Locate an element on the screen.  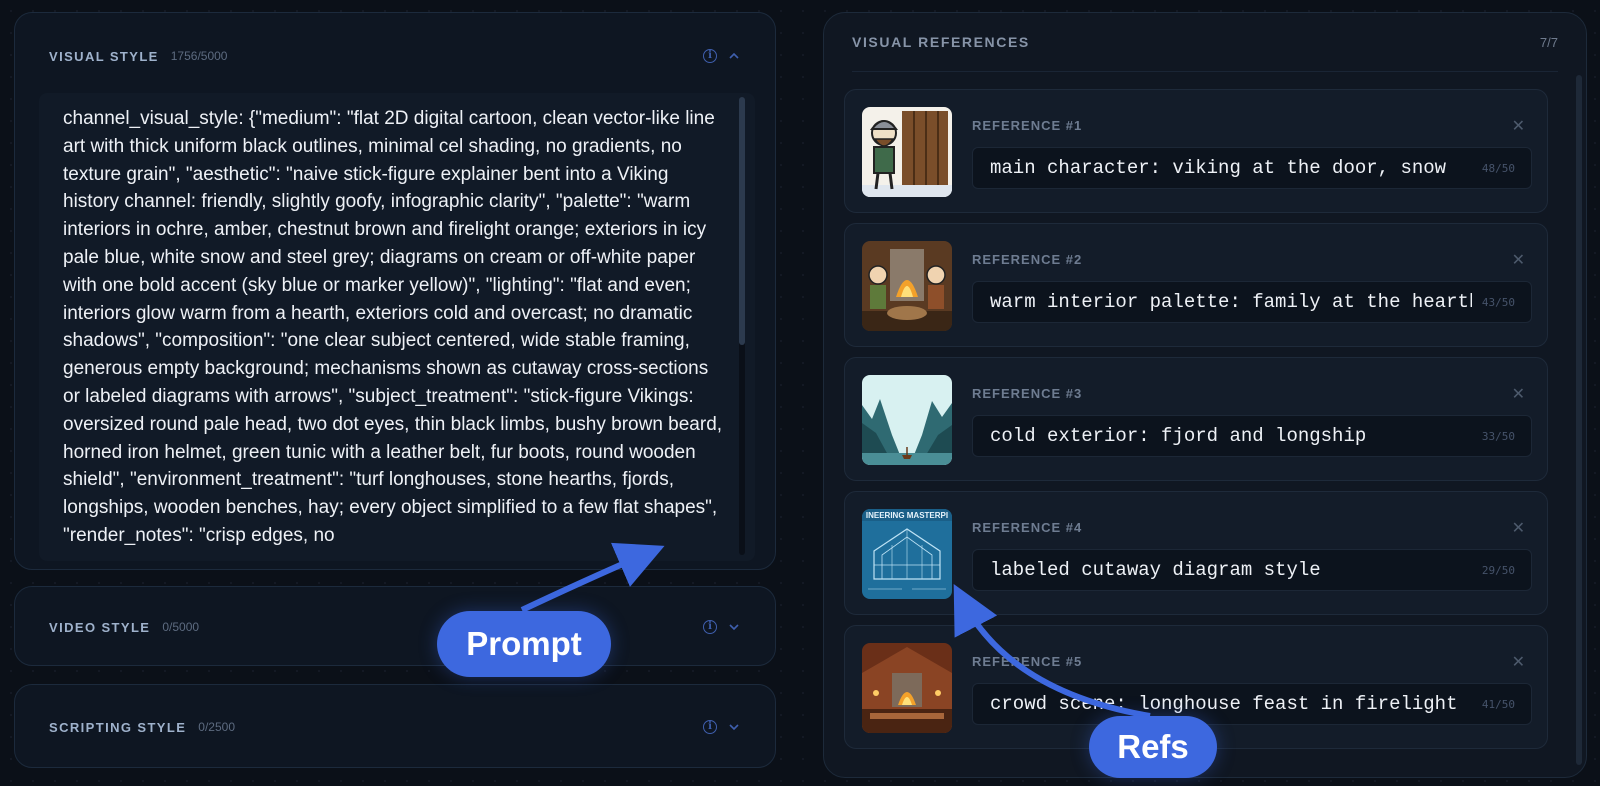
scripting-style-header: SCRIPTING STYLE 0/2500 i is located at coordinates (395, 727).